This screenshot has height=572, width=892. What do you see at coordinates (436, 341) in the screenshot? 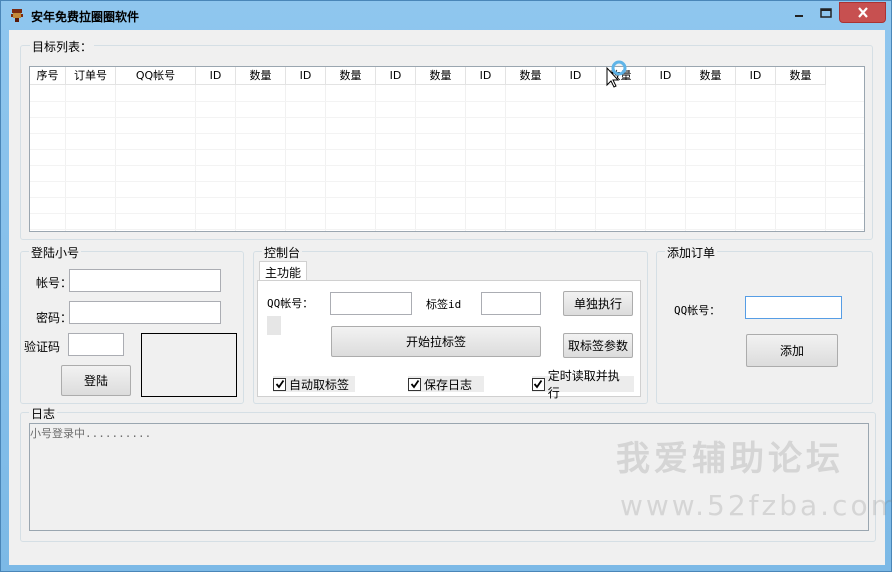
I see `start-tagging-button: 开始拉标签` at bounding box center [436, 341].